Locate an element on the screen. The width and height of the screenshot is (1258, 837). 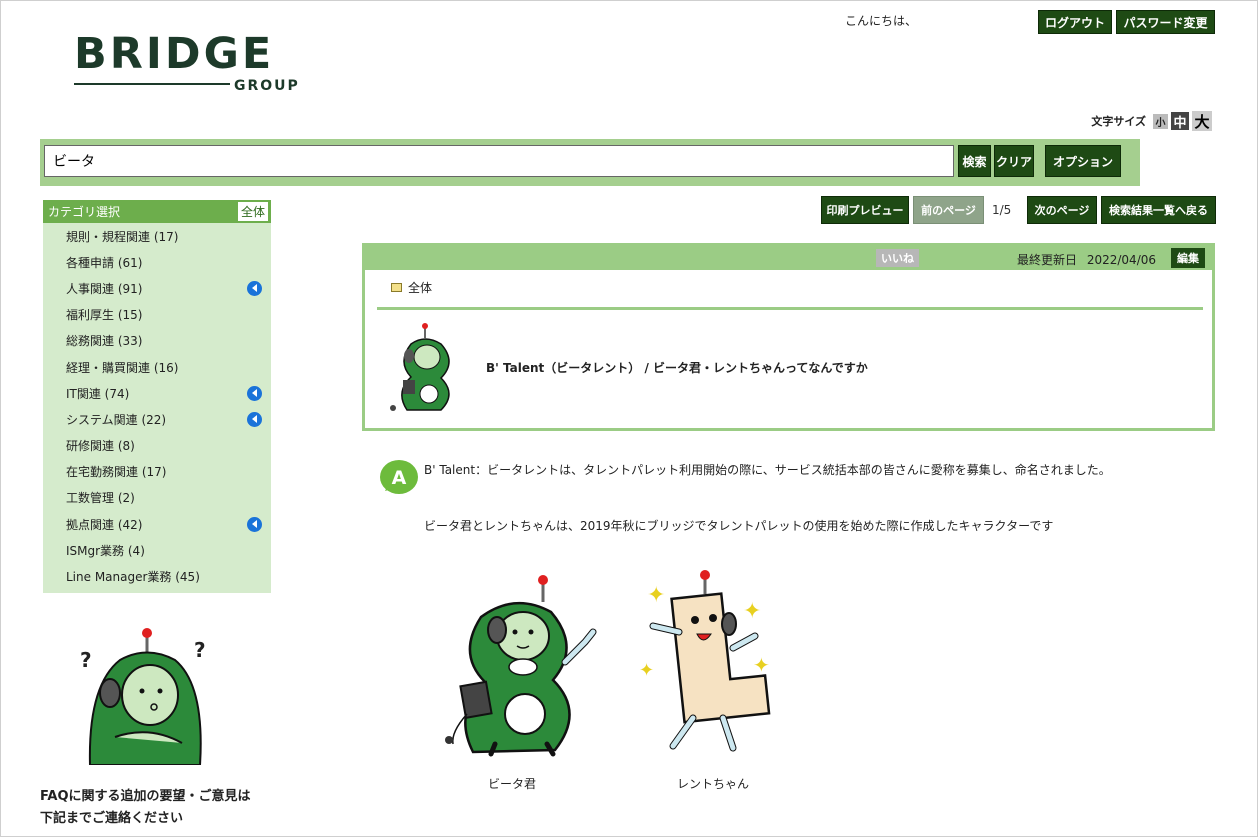
logout-button: ログアウト is located at coordinates (1075, 22).